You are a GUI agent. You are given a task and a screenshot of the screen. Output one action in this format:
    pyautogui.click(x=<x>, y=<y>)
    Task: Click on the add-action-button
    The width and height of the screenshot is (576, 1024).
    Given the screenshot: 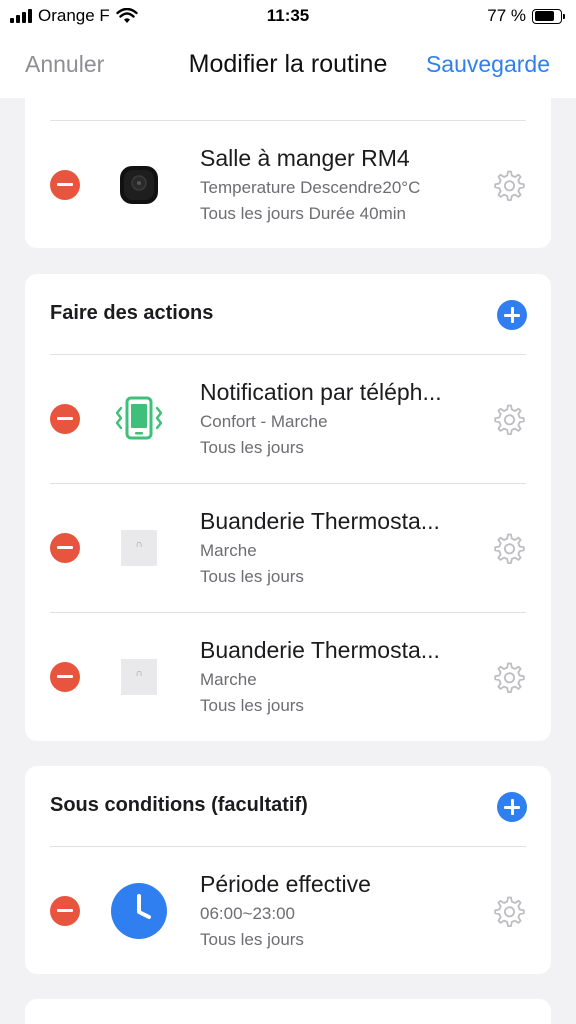 What is the action you would take?
    pyautogui.click(x=512, y=315)
    